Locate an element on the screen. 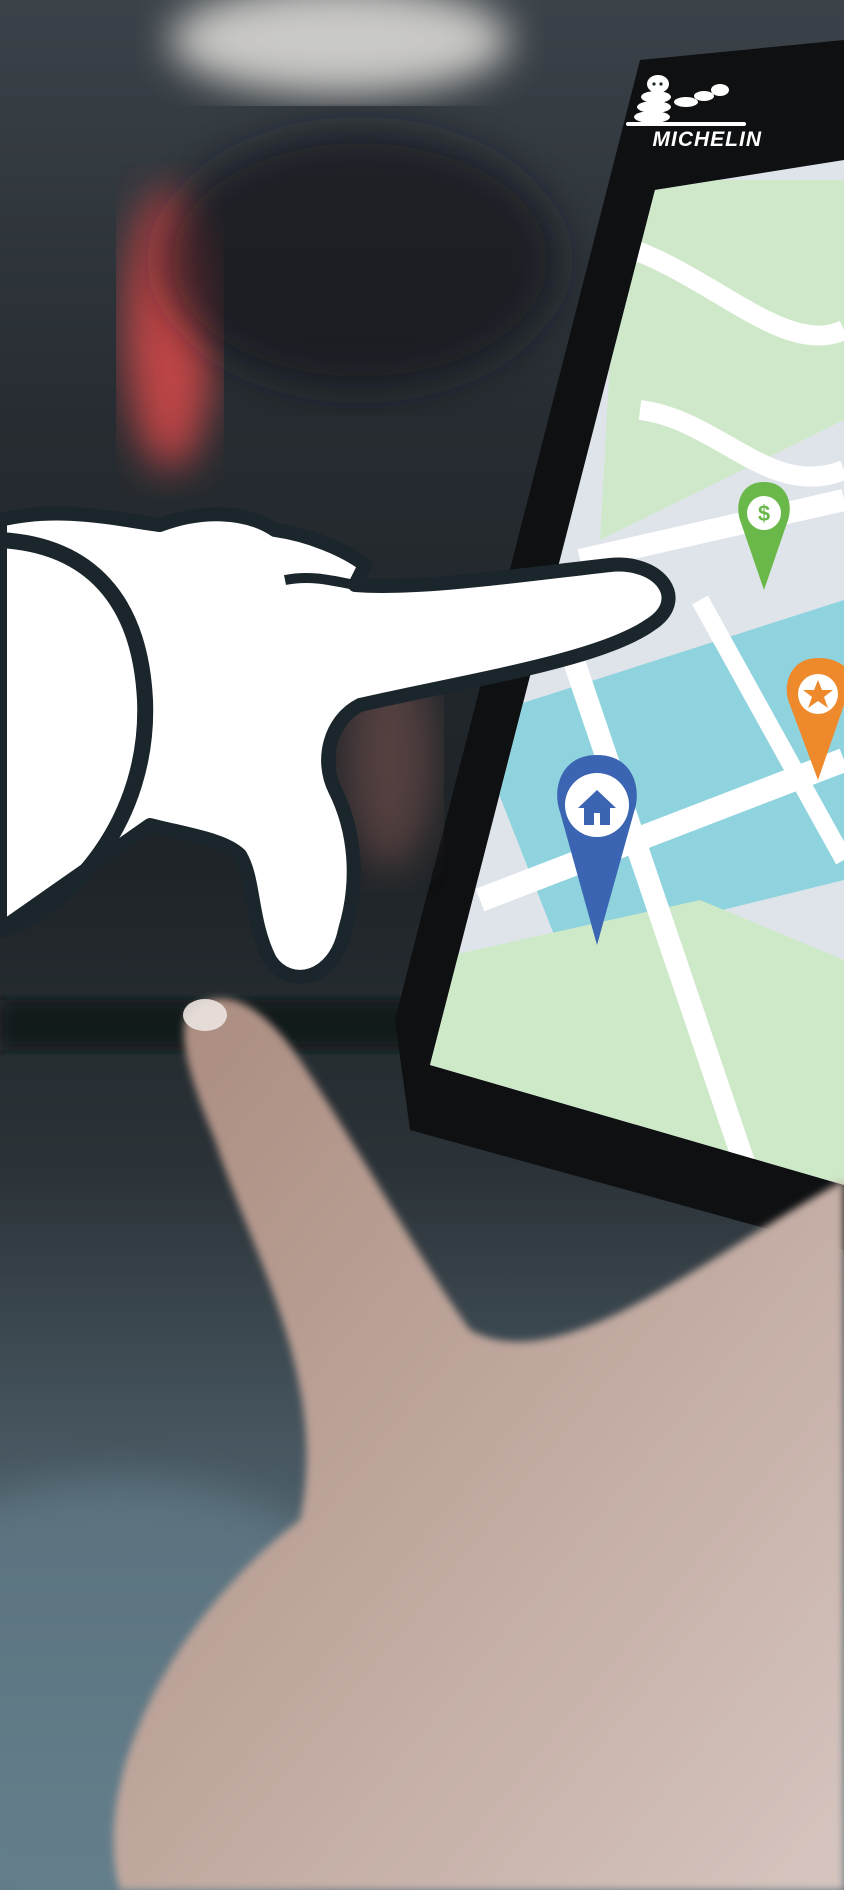 Image resolution: width=844 pixels, height=1890 pixels. brand-wordmark: MICHELIN is located at coordinates (707, 139).